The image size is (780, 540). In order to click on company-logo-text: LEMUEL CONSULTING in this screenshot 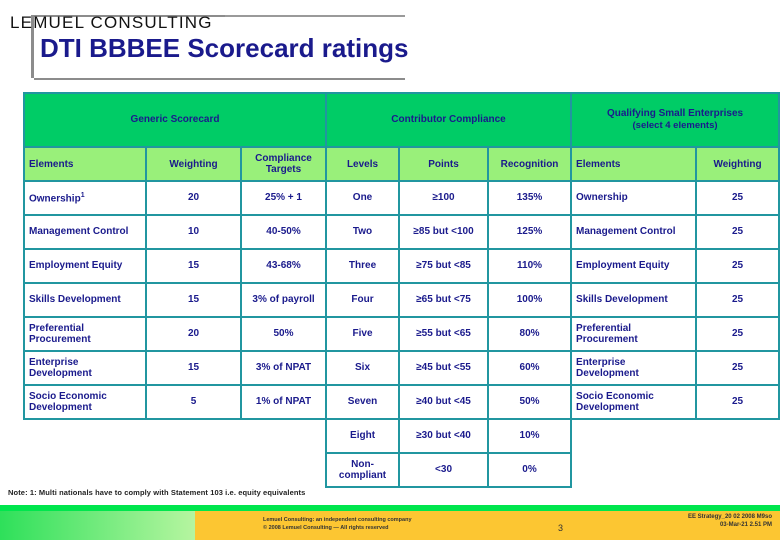, I will do `click(111, 22)`.